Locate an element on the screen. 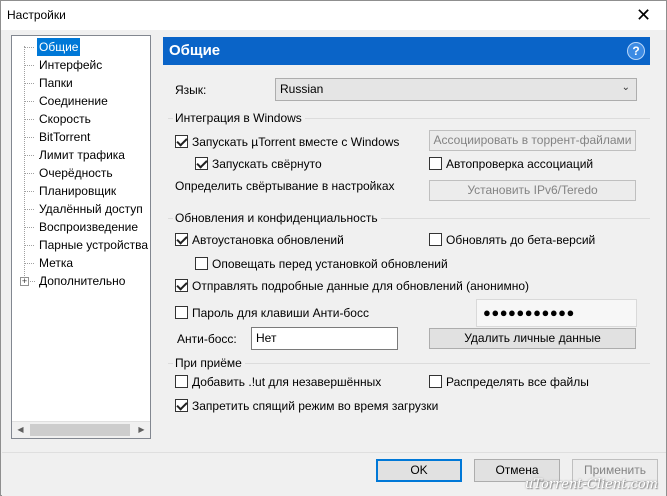 This screenshot has height=496, width=667. chevron-down-icon: ⌄ is located at coordinates (625, 87).